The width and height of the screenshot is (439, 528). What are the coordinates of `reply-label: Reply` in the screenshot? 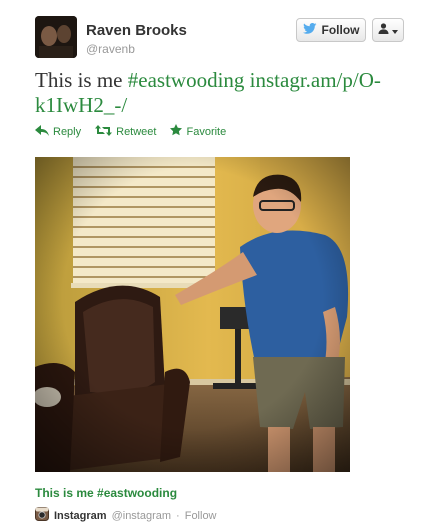 It's located at (67, 131).